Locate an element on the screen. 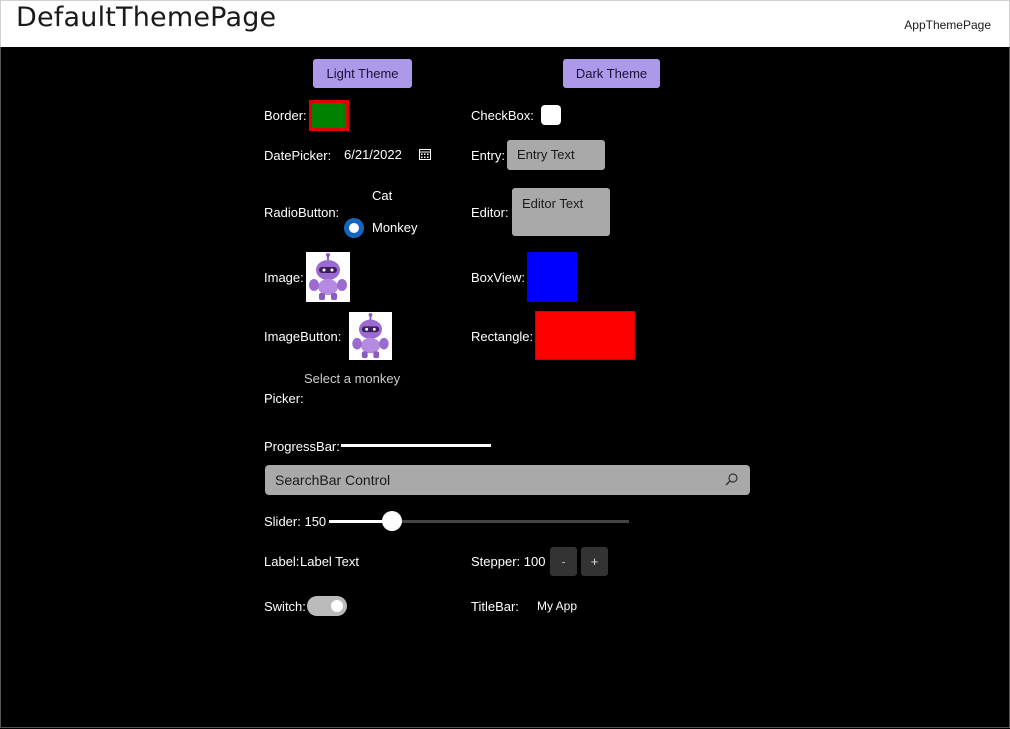 The height and width of the screenshot is (729, 1010). stepper-plus-button: + is located at coordinates (594, 561).